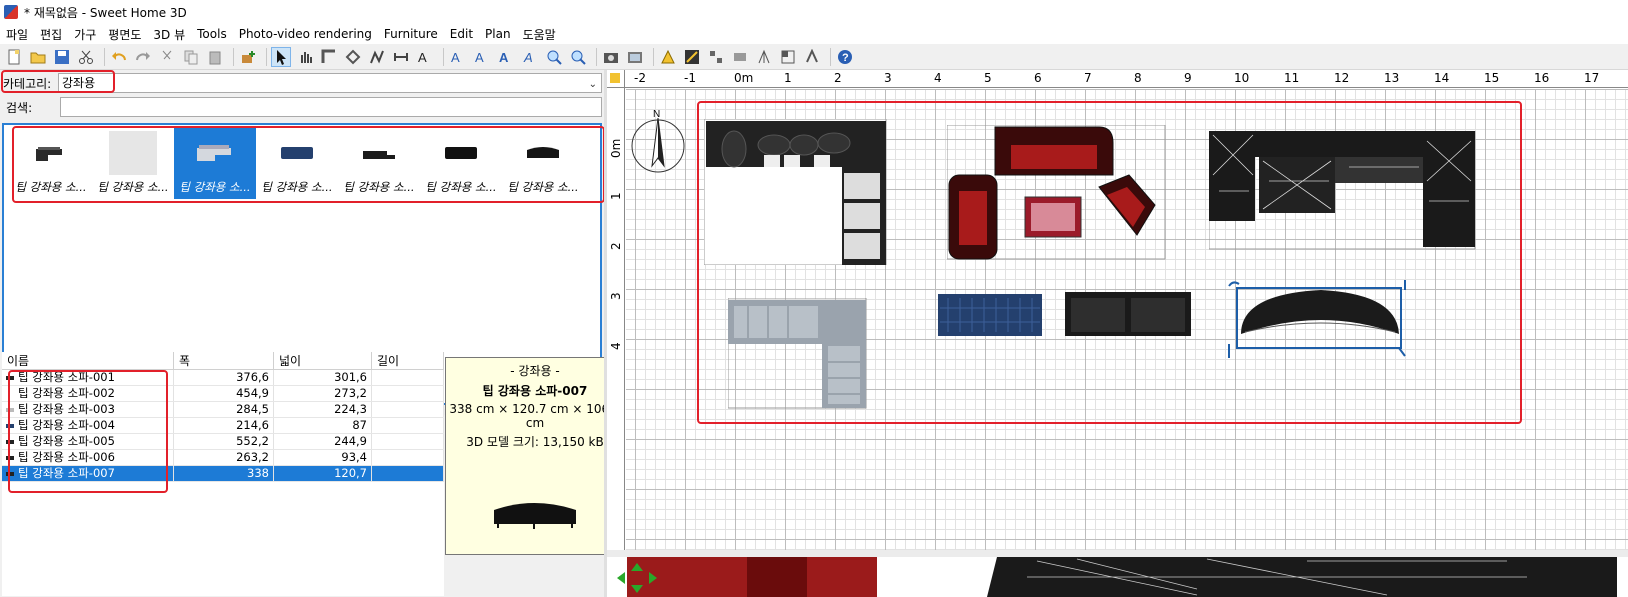 The image size is (1628, 597). Describe the element at coordinates (1117, 553) in the screenshot. I see `horizontal-splitter` at that location.